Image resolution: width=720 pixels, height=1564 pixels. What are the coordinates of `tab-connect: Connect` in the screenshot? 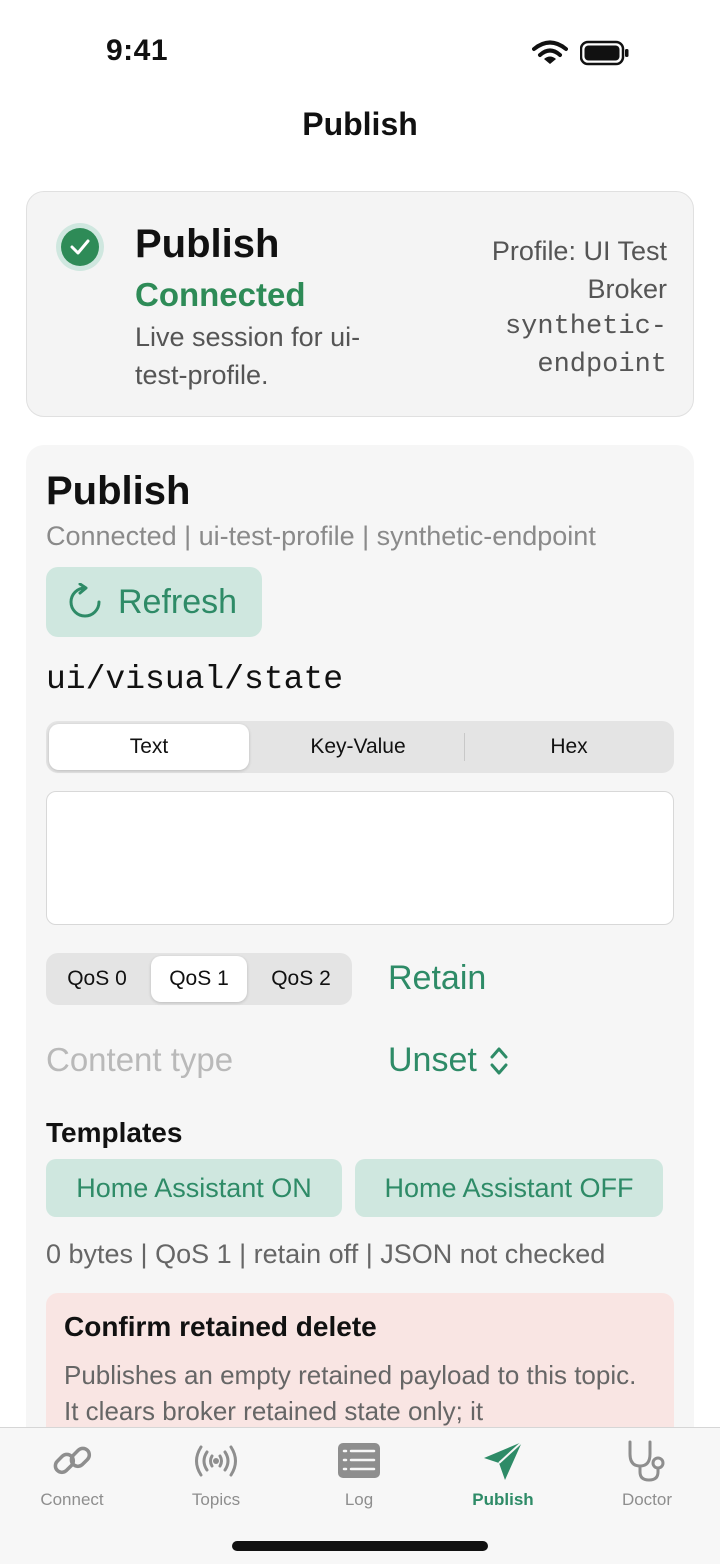 It's located at (72, 1478).